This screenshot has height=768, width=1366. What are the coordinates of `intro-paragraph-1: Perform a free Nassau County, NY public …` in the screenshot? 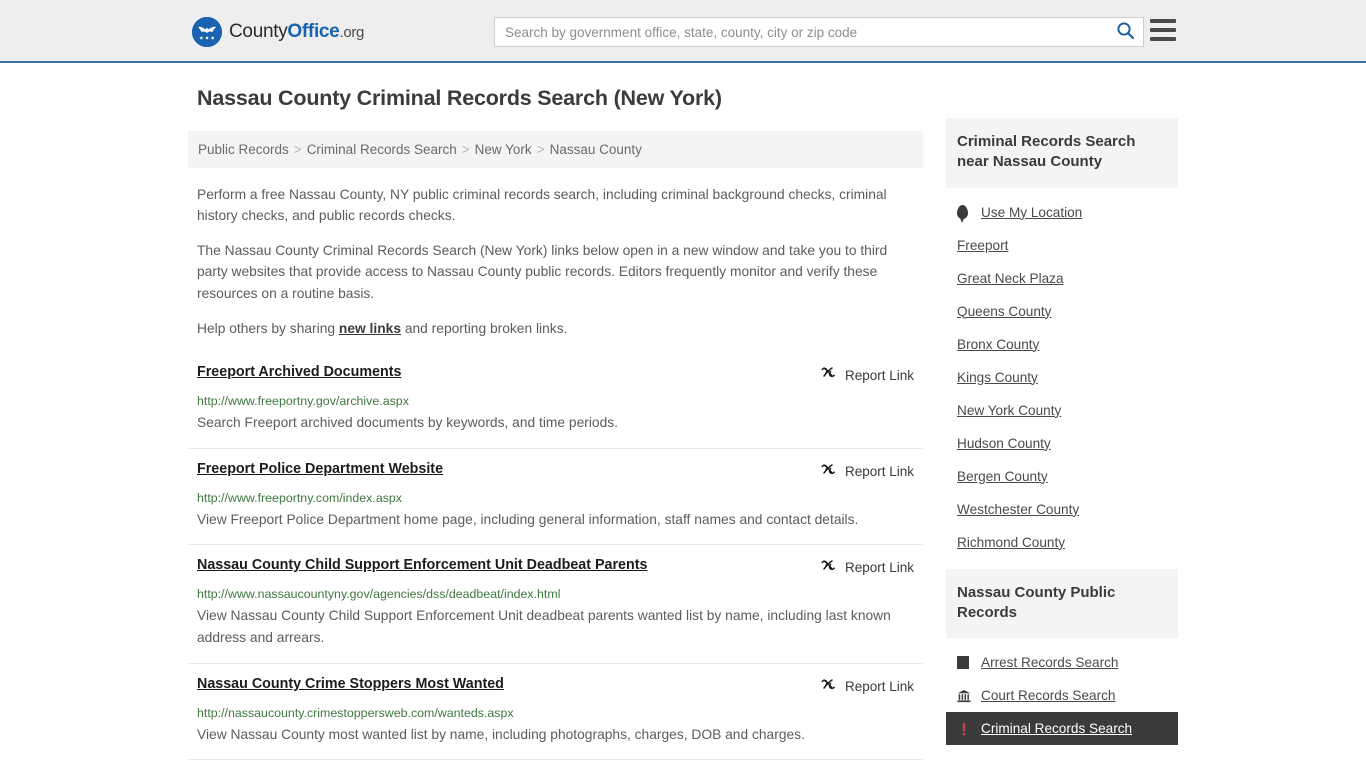 It's located at (542, 205).